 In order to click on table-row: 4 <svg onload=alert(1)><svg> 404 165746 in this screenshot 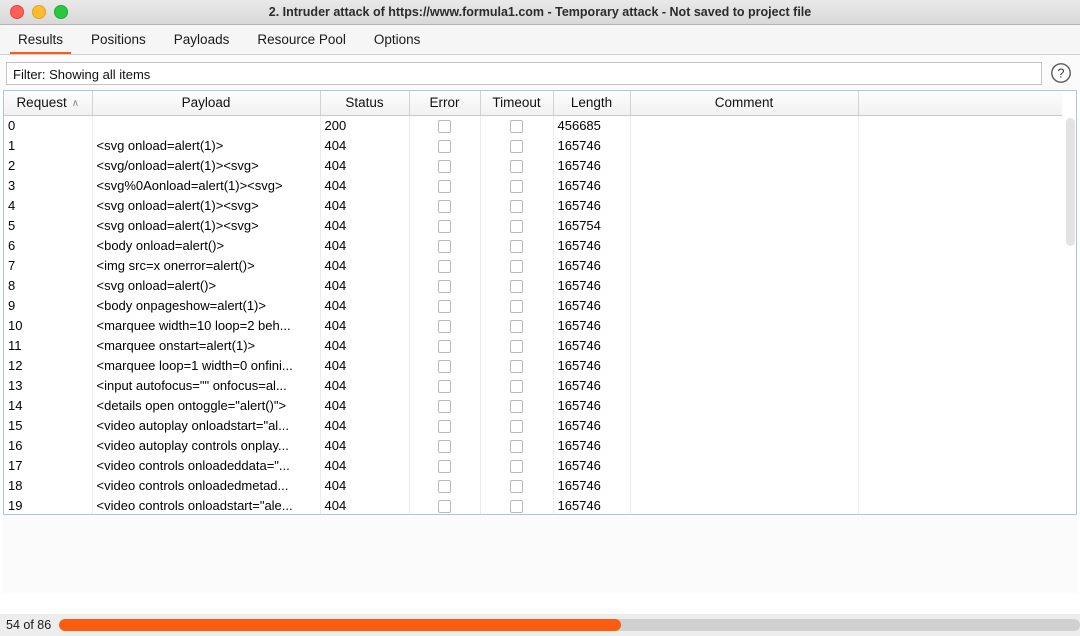, I will do `click(533, 205)`.